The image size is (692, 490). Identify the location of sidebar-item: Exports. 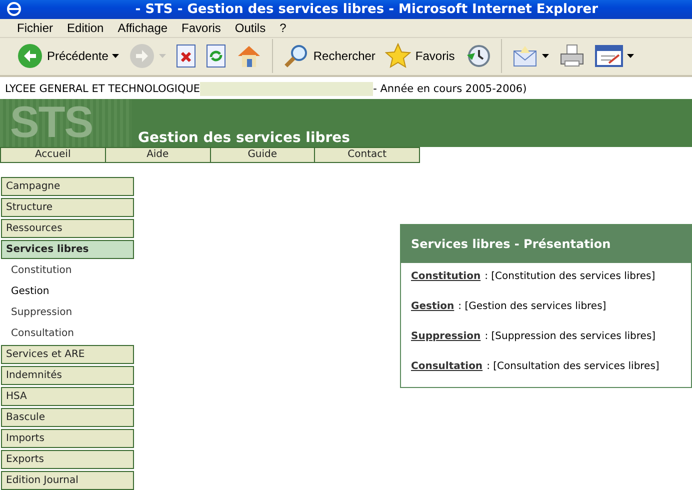
(67, 459).